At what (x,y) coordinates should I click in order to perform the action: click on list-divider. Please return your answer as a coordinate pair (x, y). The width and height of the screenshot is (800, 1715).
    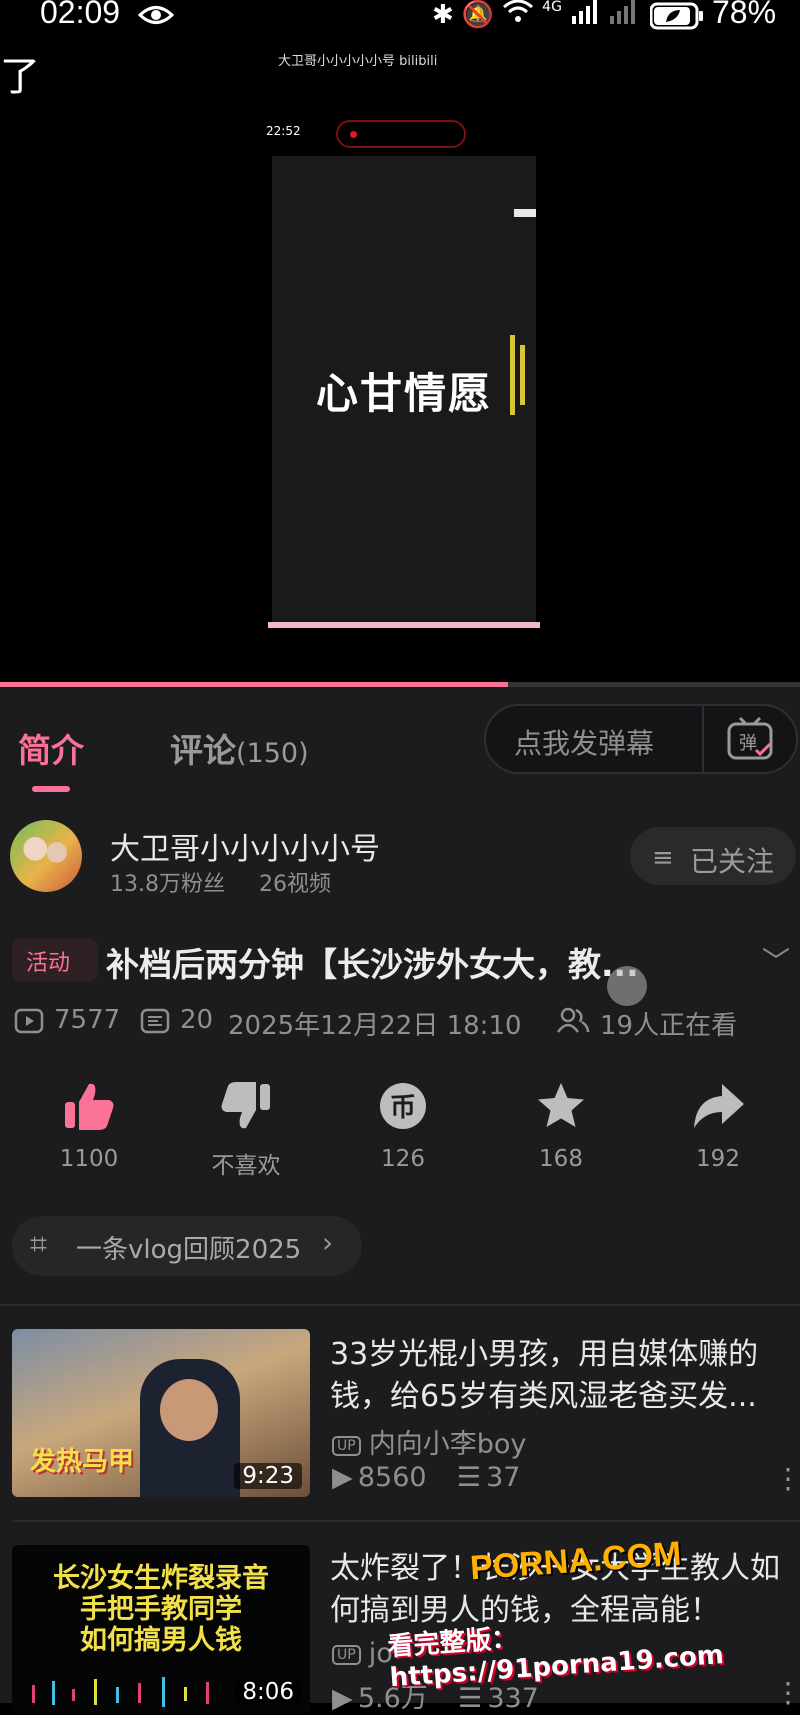
    Looking at the image, I should click on (406, 1521).